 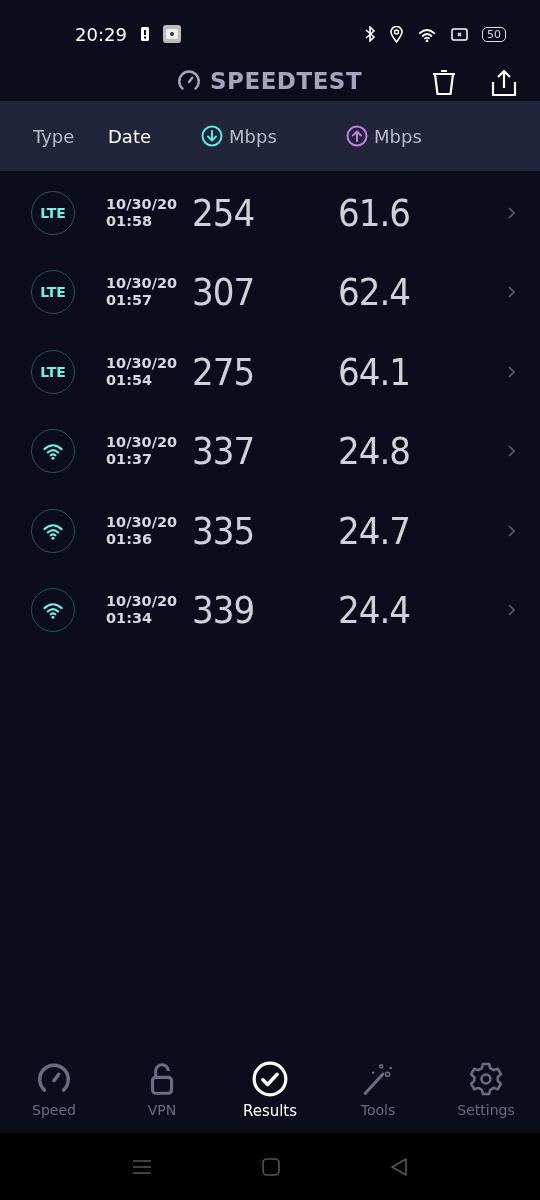 What do you see at coordinates (54, 1086) in the screenshot?
I see `nav-tab: Speed` at bounding box center [54, 1086].